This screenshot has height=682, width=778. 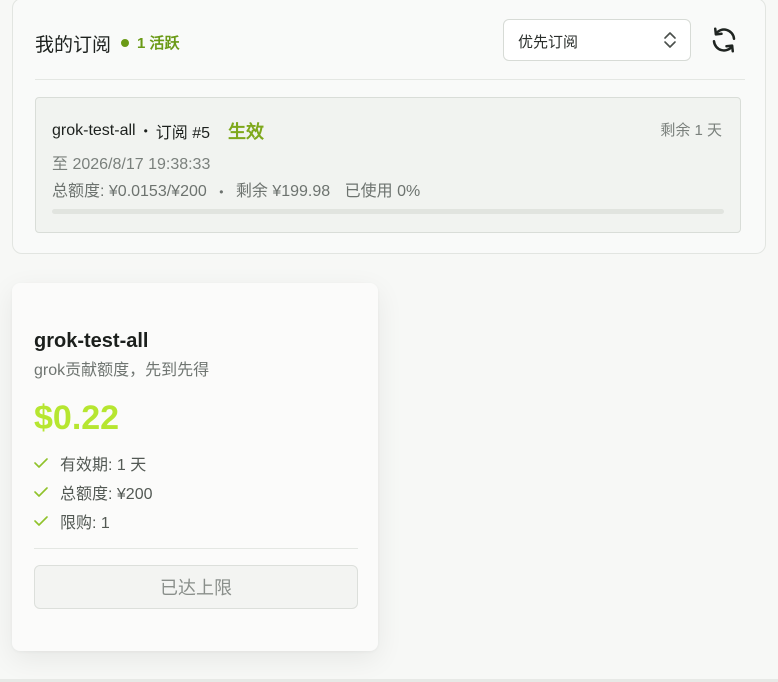 I want to click on chevron-up-down-icon, so click(x=670, y=40).